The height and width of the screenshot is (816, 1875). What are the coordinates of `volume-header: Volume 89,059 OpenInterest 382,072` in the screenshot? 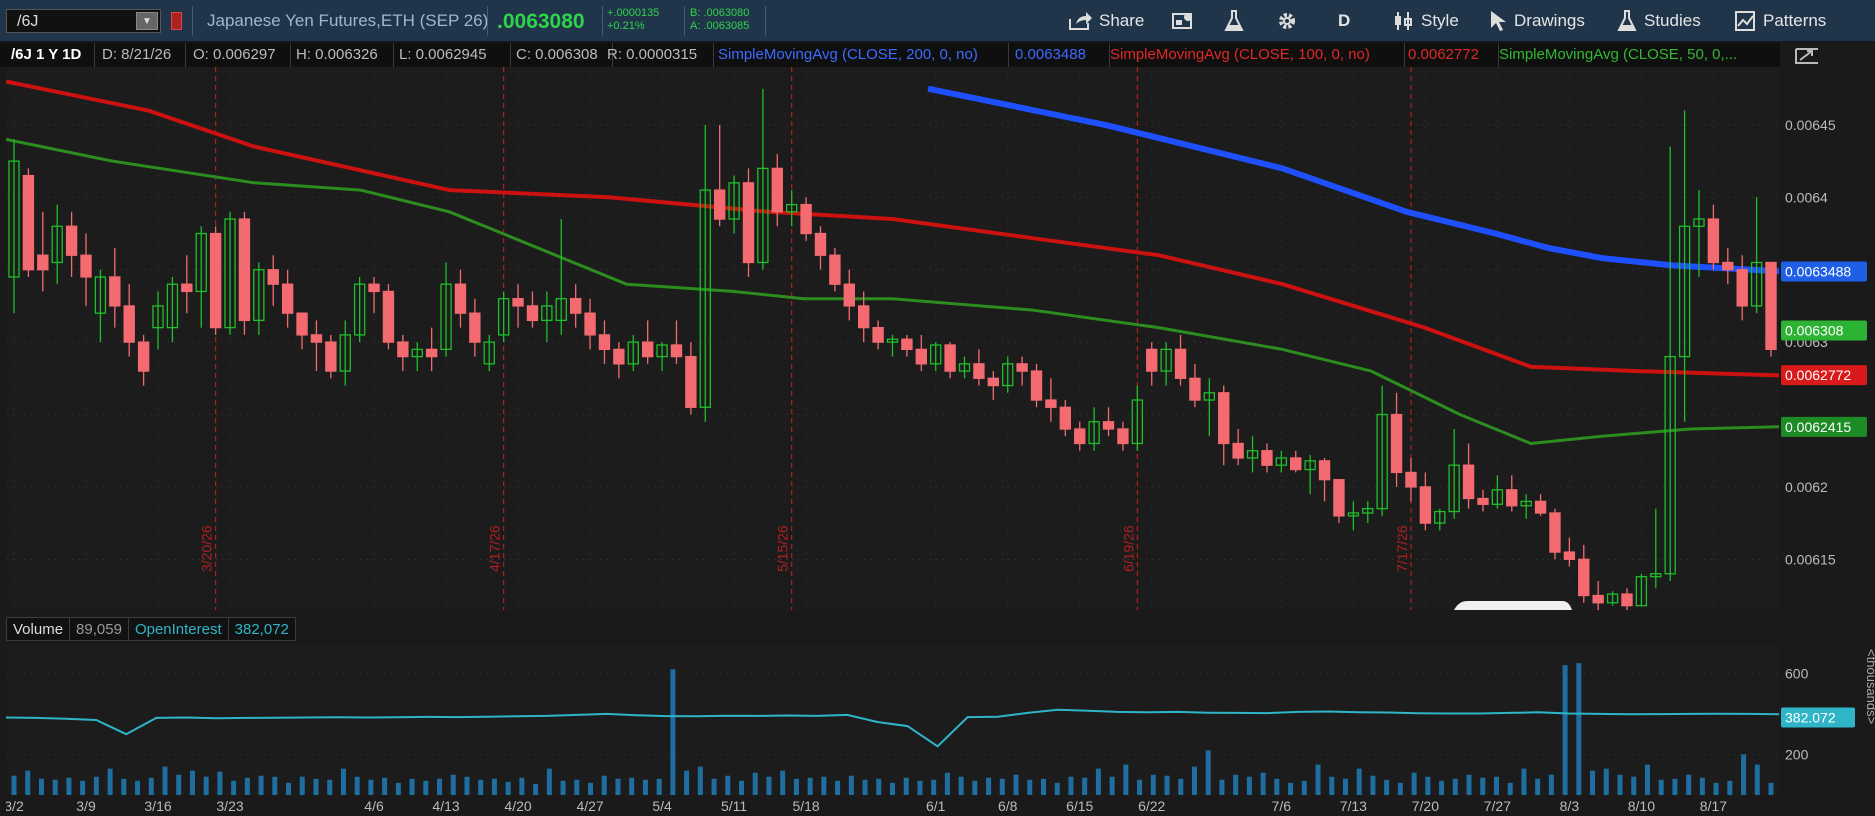 It's located at (151, 629).